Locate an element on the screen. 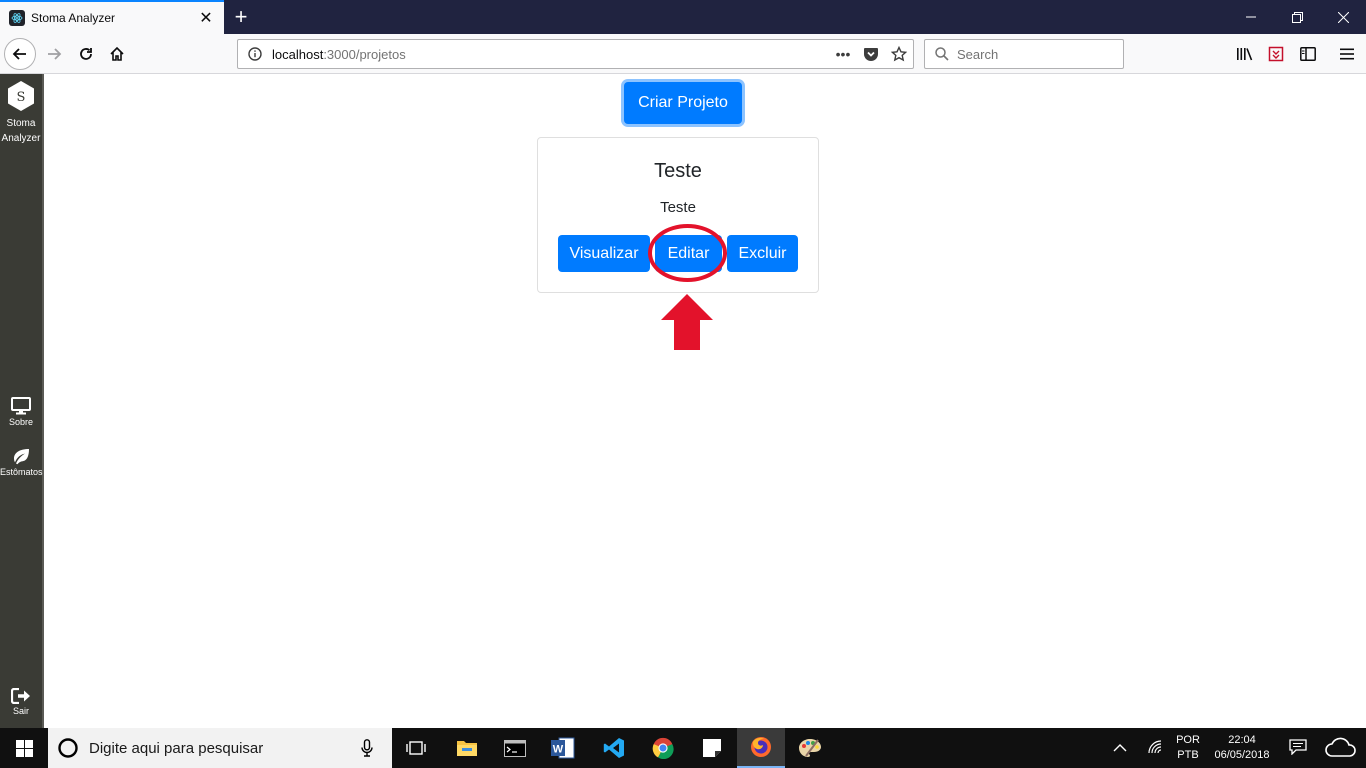 This screenshot has height=768, width=1366. taskbar-word: W is located at coordinates (563, 748).